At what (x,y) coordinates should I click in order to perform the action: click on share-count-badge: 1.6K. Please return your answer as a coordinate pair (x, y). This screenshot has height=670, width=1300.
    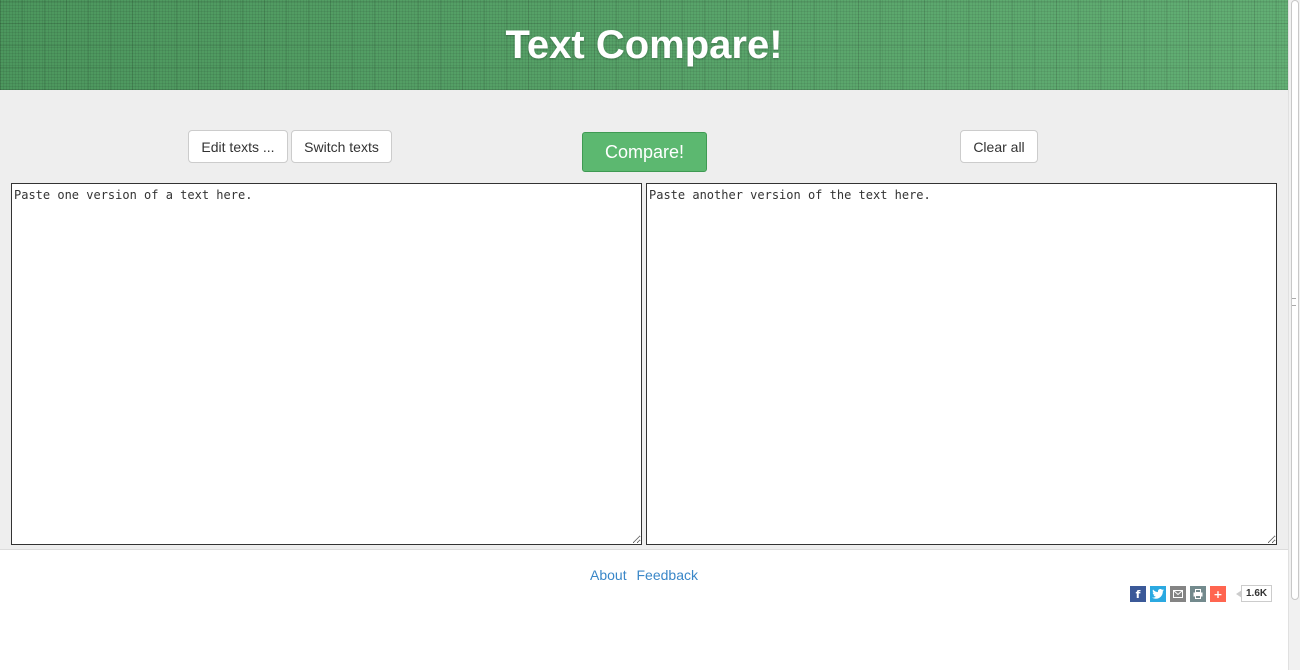
    Looking at the image, I should click on (1254, 593).